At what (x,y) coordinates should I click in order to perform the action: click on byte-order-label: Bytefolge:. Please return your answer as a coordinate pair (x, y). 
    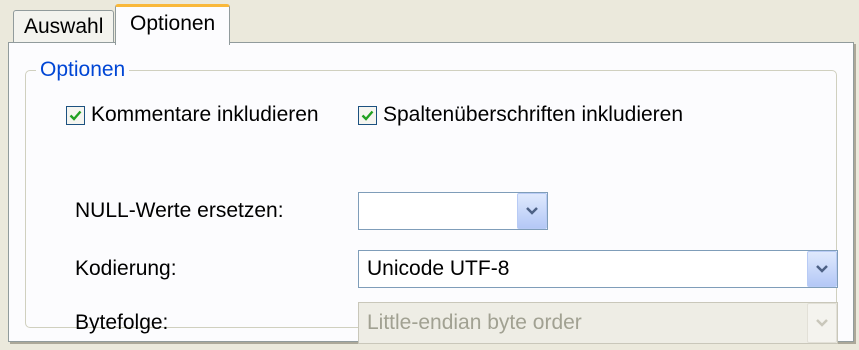
    Looking at the image, I should click on (122, 322).